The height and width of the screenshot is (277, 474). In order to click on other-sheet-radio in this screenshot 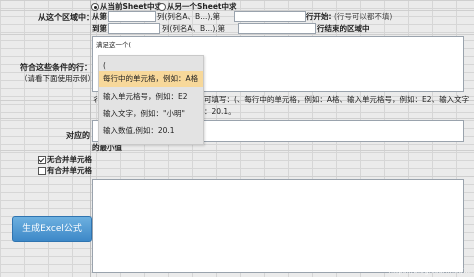, I will do `click(162, 7)`.